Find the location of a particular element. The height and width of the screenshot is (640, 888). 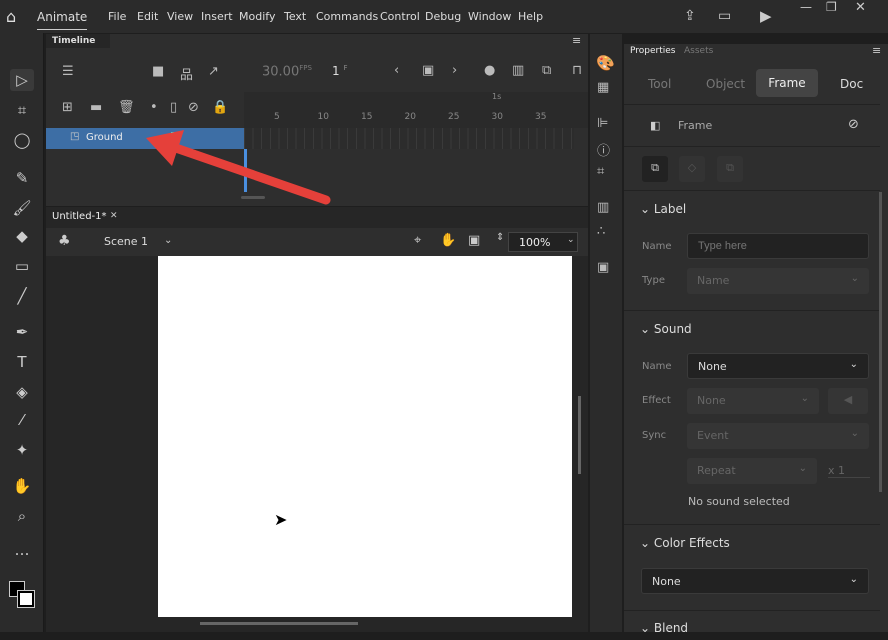

keyframe-icon: ▣ is located at coordinates (428, 70).